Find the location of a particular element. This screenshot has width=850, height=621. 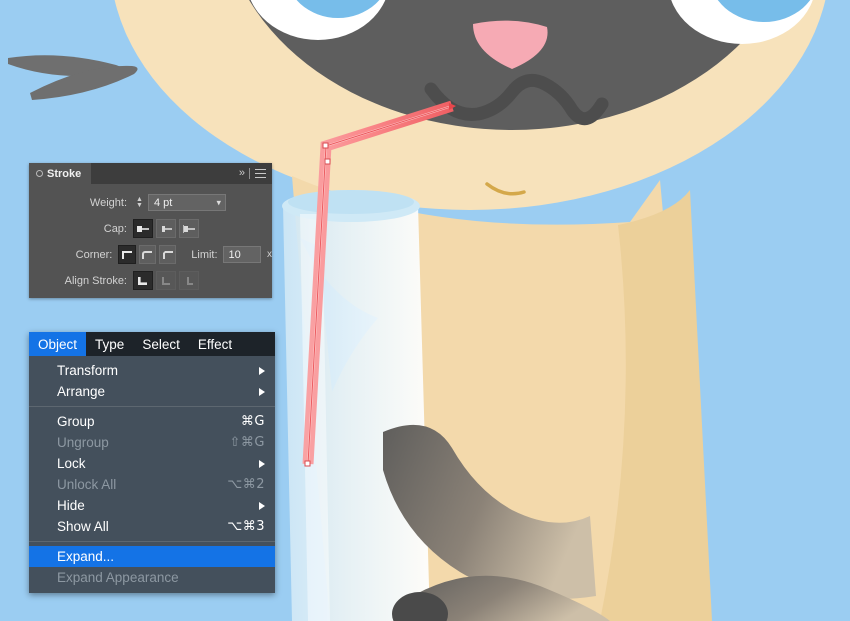

weight-value: 4 pt is located at coordinates (163, 202).